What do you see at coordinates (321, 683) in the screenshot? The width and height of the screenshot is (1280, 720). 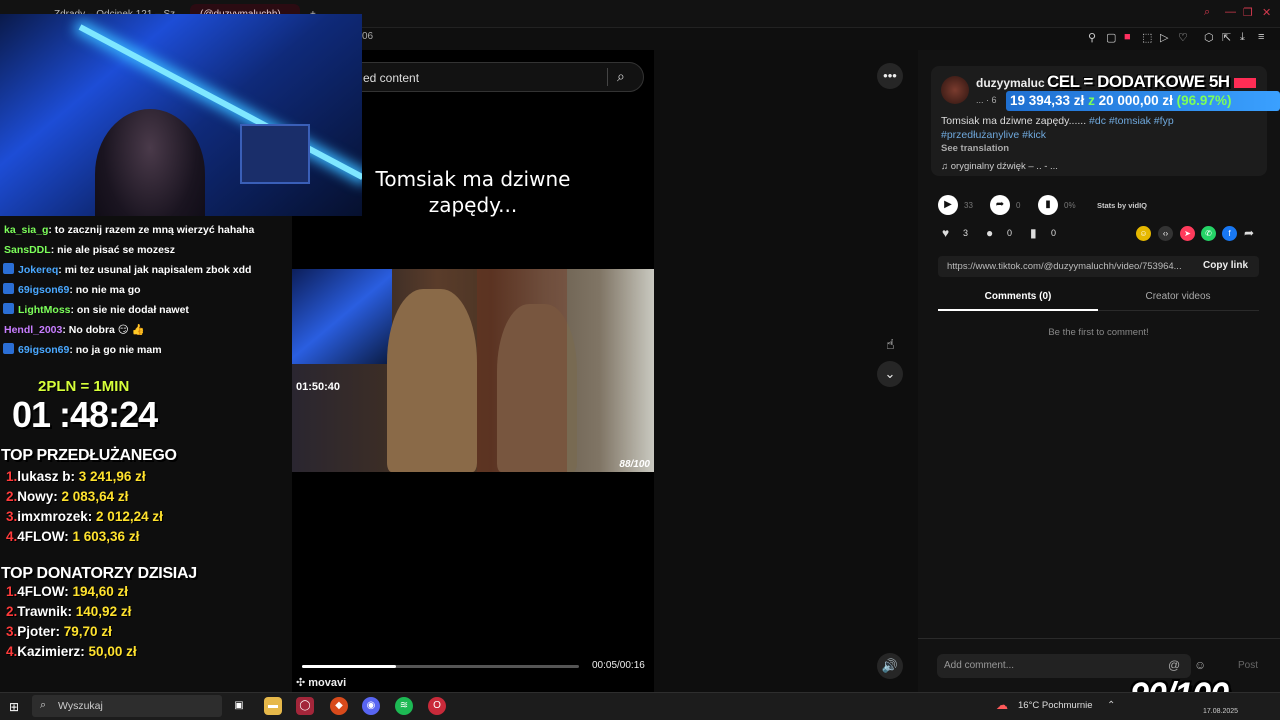 I see `watermark: ✣ movavi` at bounding box center [321, 683].